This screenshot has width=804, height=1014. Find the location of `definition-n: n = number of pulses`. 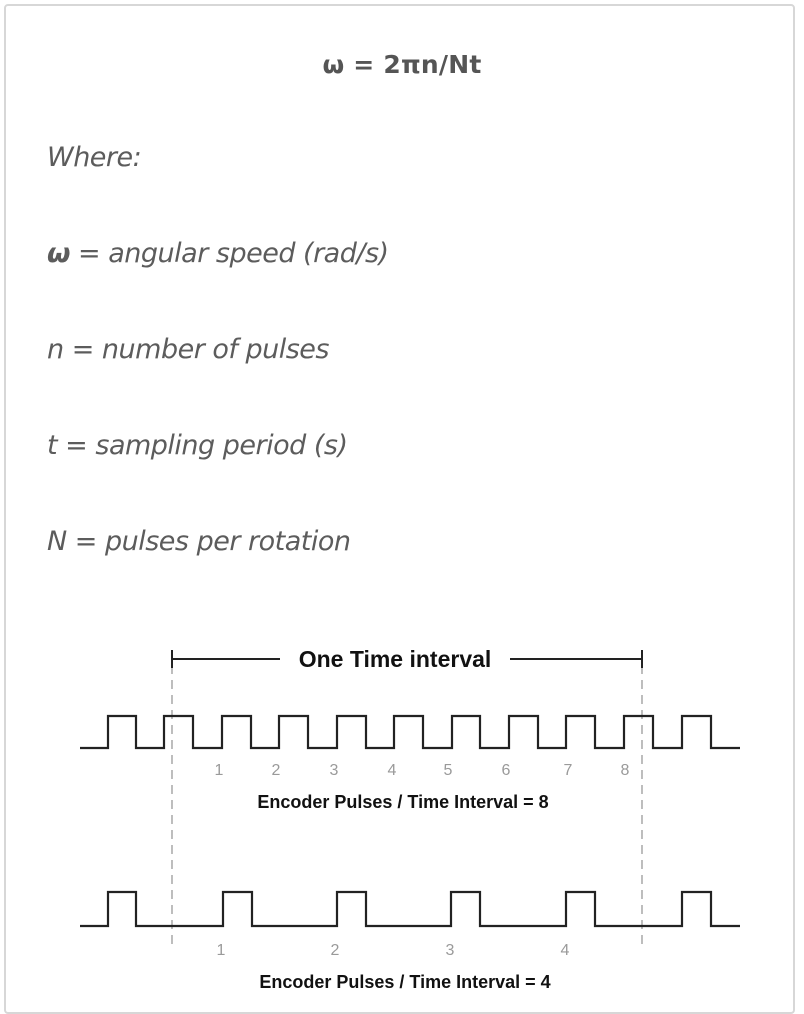

definition-n: n = number of pulses is located at coordinates (188, 349).